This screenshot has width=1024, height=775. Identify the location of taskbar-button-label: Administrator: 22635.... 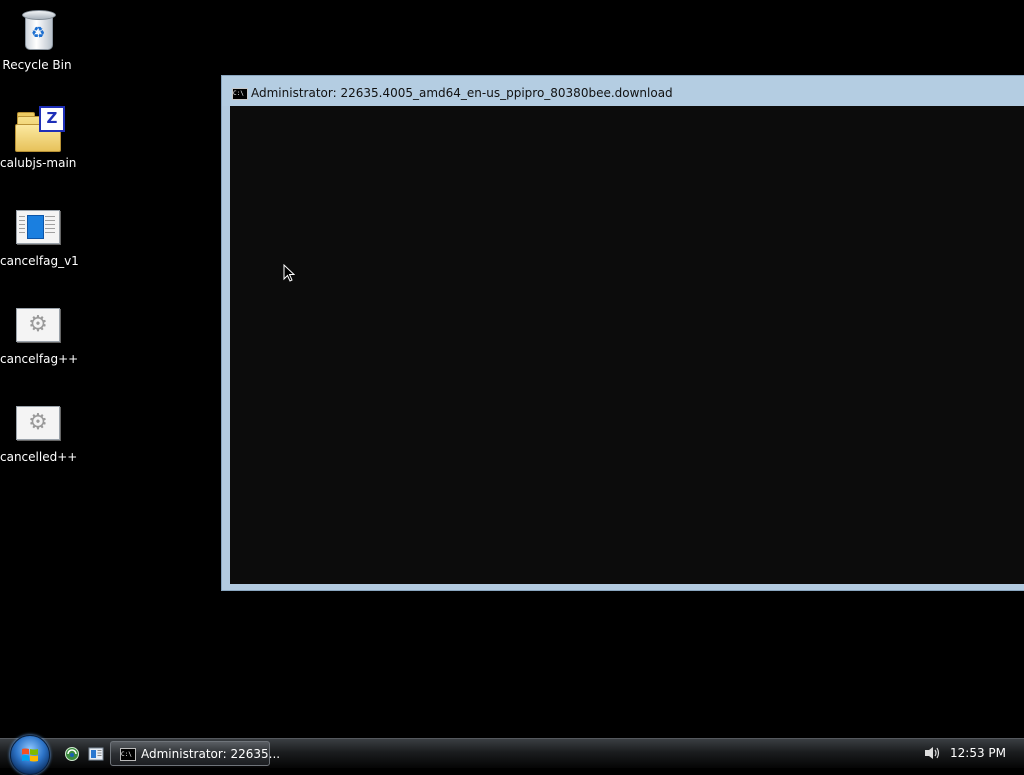
(211, 754).